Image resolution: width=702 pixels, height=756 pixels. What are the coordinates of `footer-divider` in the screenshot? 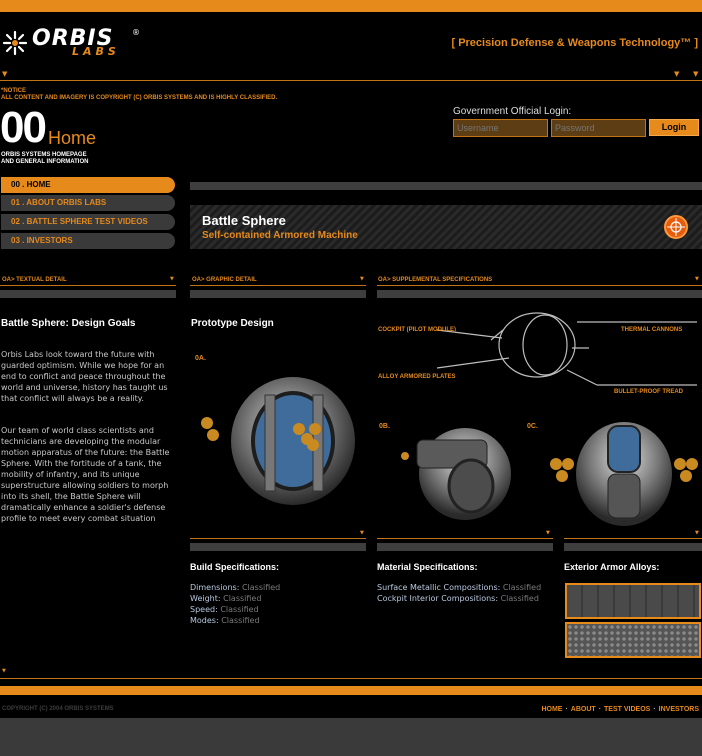 It's located at (351, 678).